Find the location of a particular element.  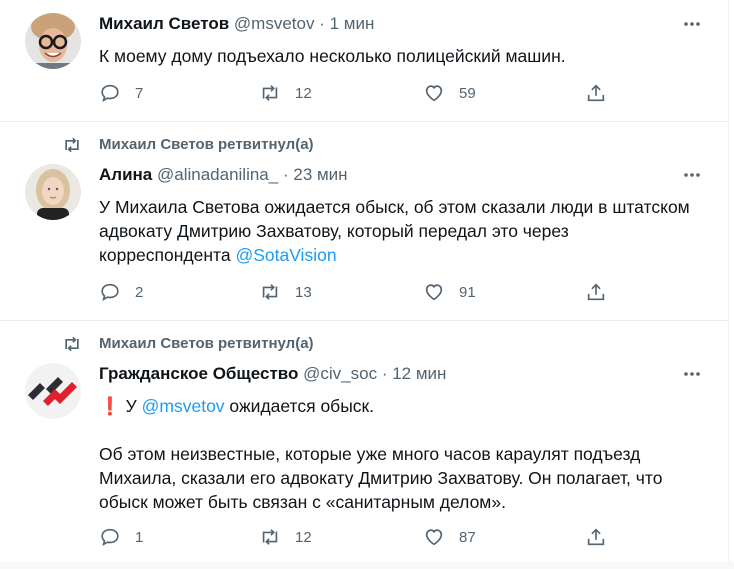

timeline-bottom-edge is located at coordinates (367, 565).